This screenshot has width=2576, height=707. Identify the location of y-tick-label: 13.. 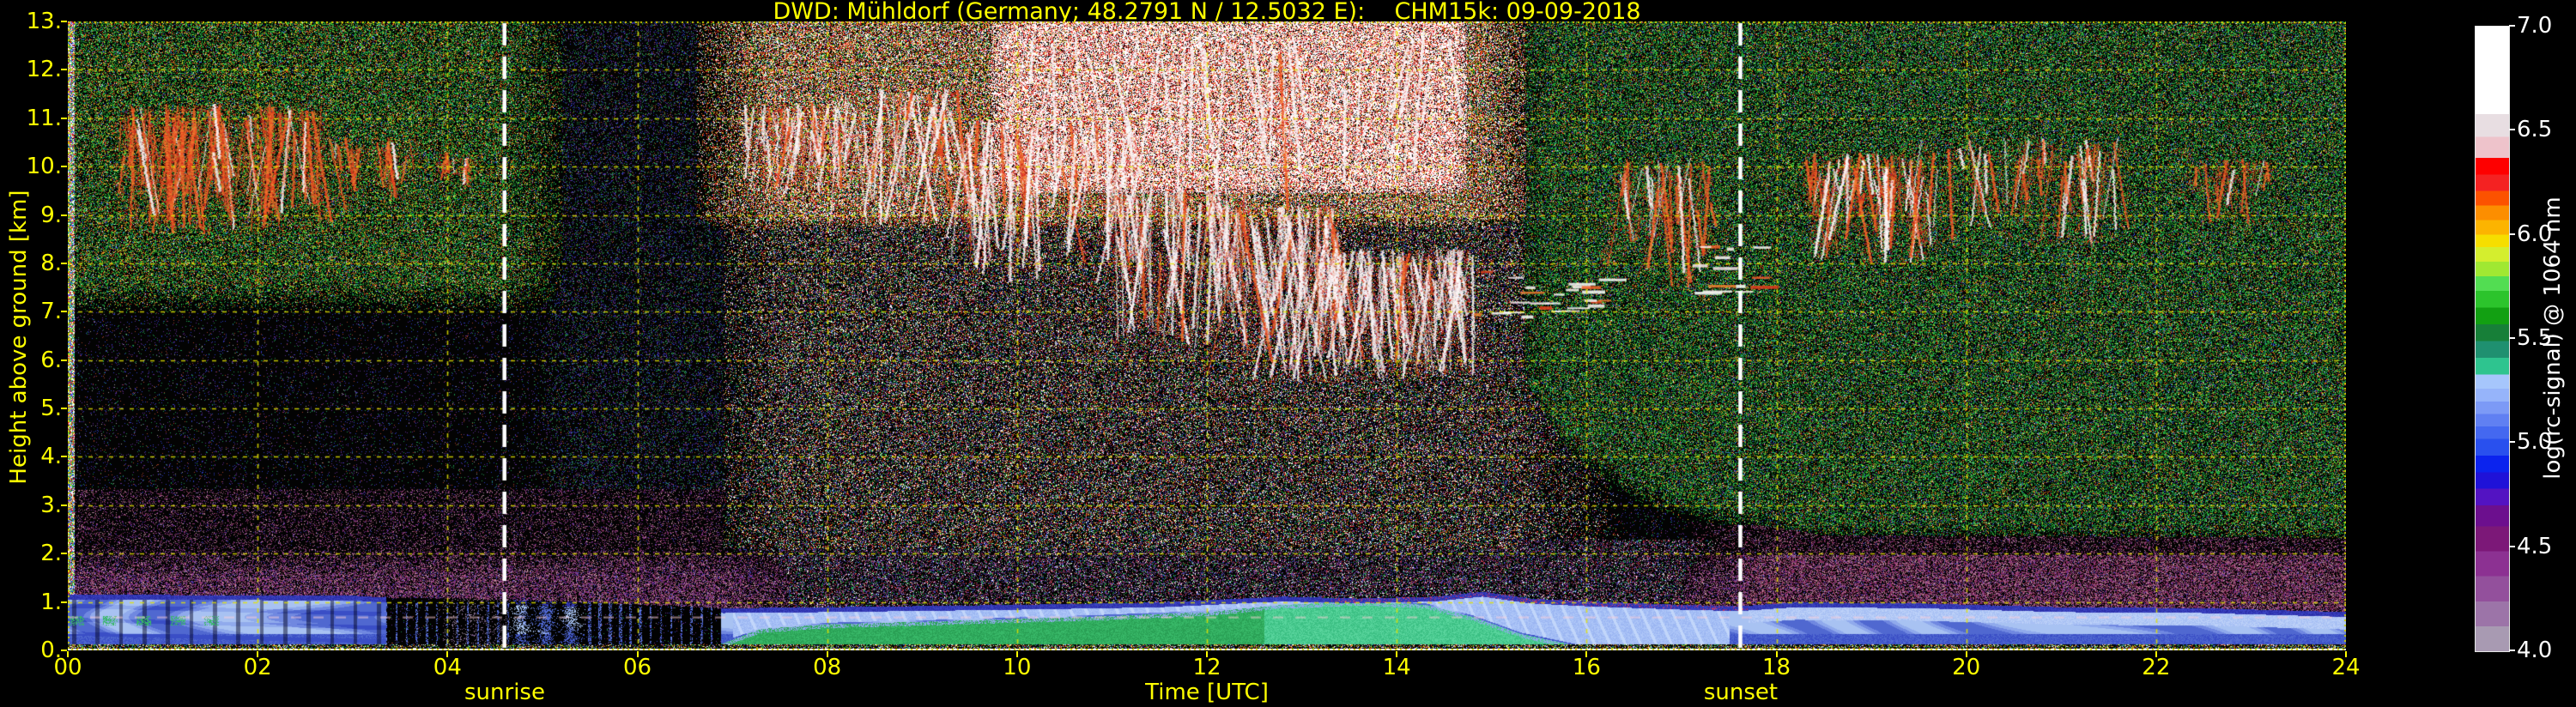
(44, 21).